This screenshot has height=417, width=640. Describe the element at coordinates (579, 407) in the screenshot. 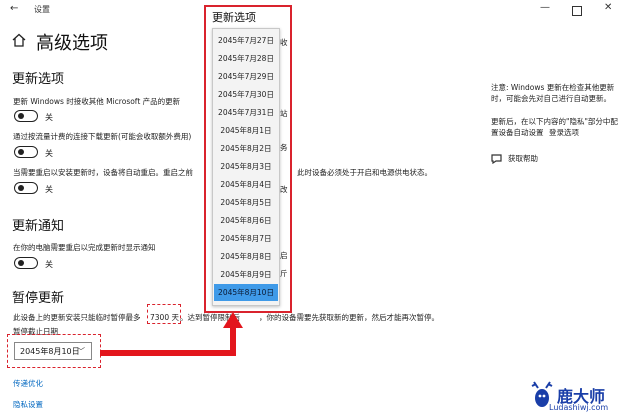

I see `watermark-url: Ludashiwj.com` at that location.